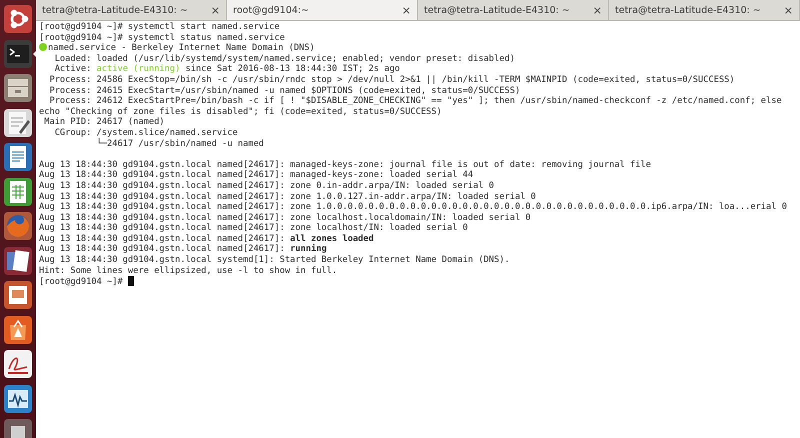 The height and width of the screenshot is (438, 800). I want to click on shell-prompt: [root@gd9104 ~]#, so click(81, 282).